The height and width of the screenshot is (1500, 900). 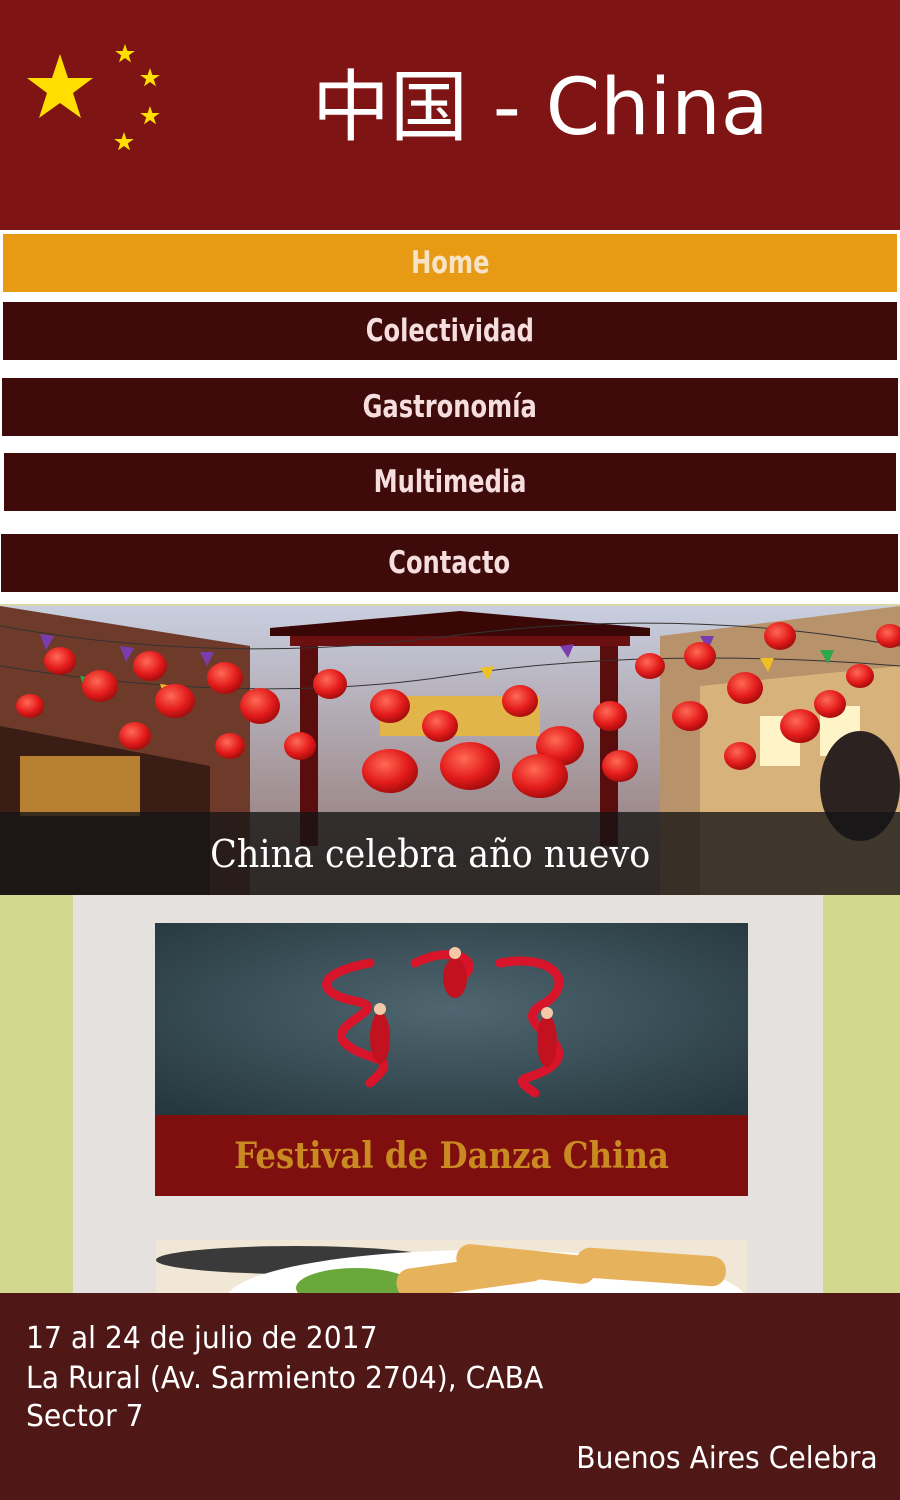 I want to click on food-card, so click(x=451, y=1270).